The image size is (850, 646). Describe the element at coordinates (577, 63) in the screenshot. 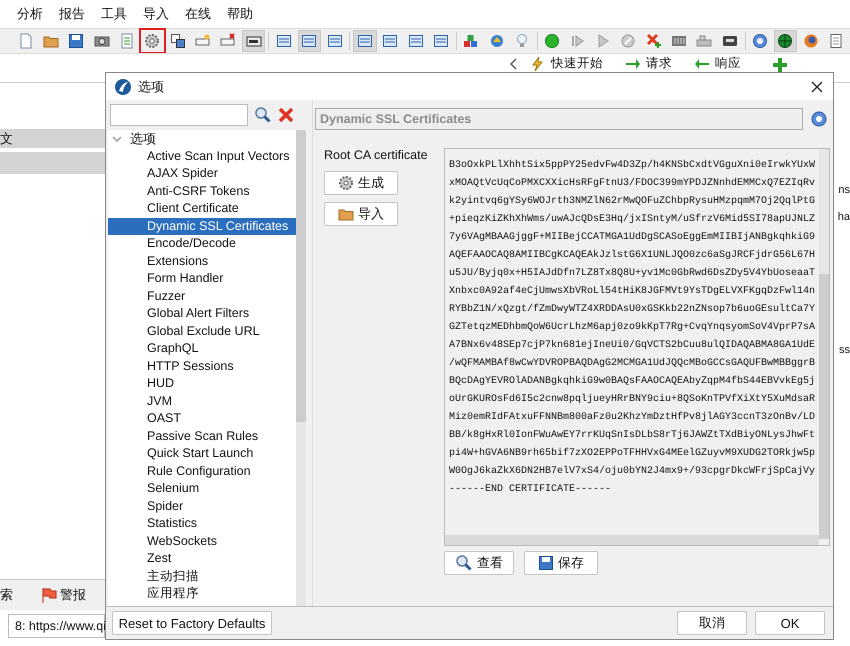

I see `tab-label: 快速开始` at that location.